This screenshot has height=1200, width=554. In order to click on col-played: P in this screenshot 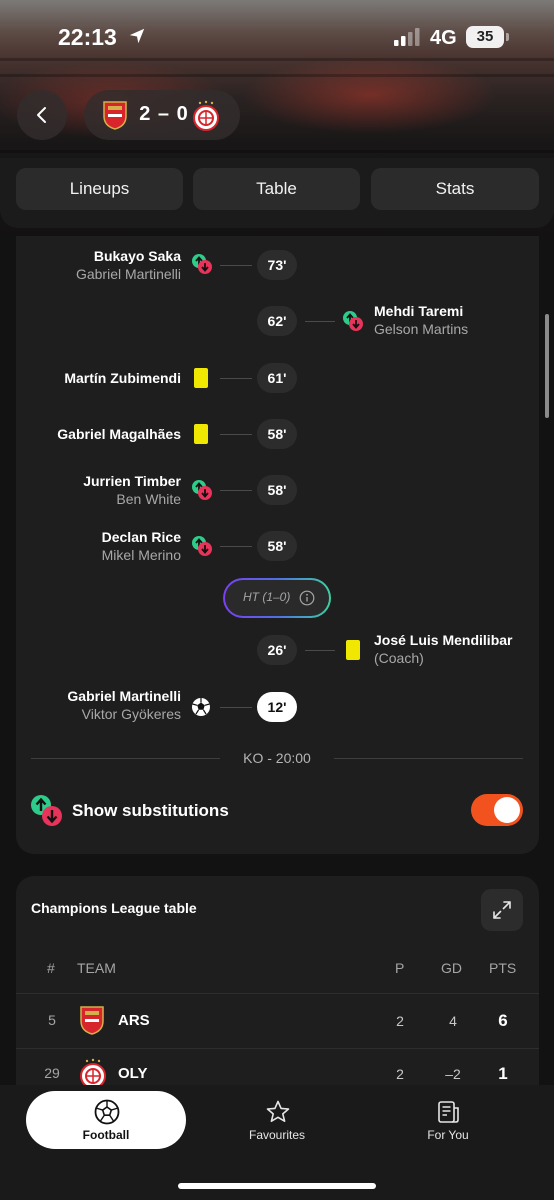, I will do `click(400, 968)`.